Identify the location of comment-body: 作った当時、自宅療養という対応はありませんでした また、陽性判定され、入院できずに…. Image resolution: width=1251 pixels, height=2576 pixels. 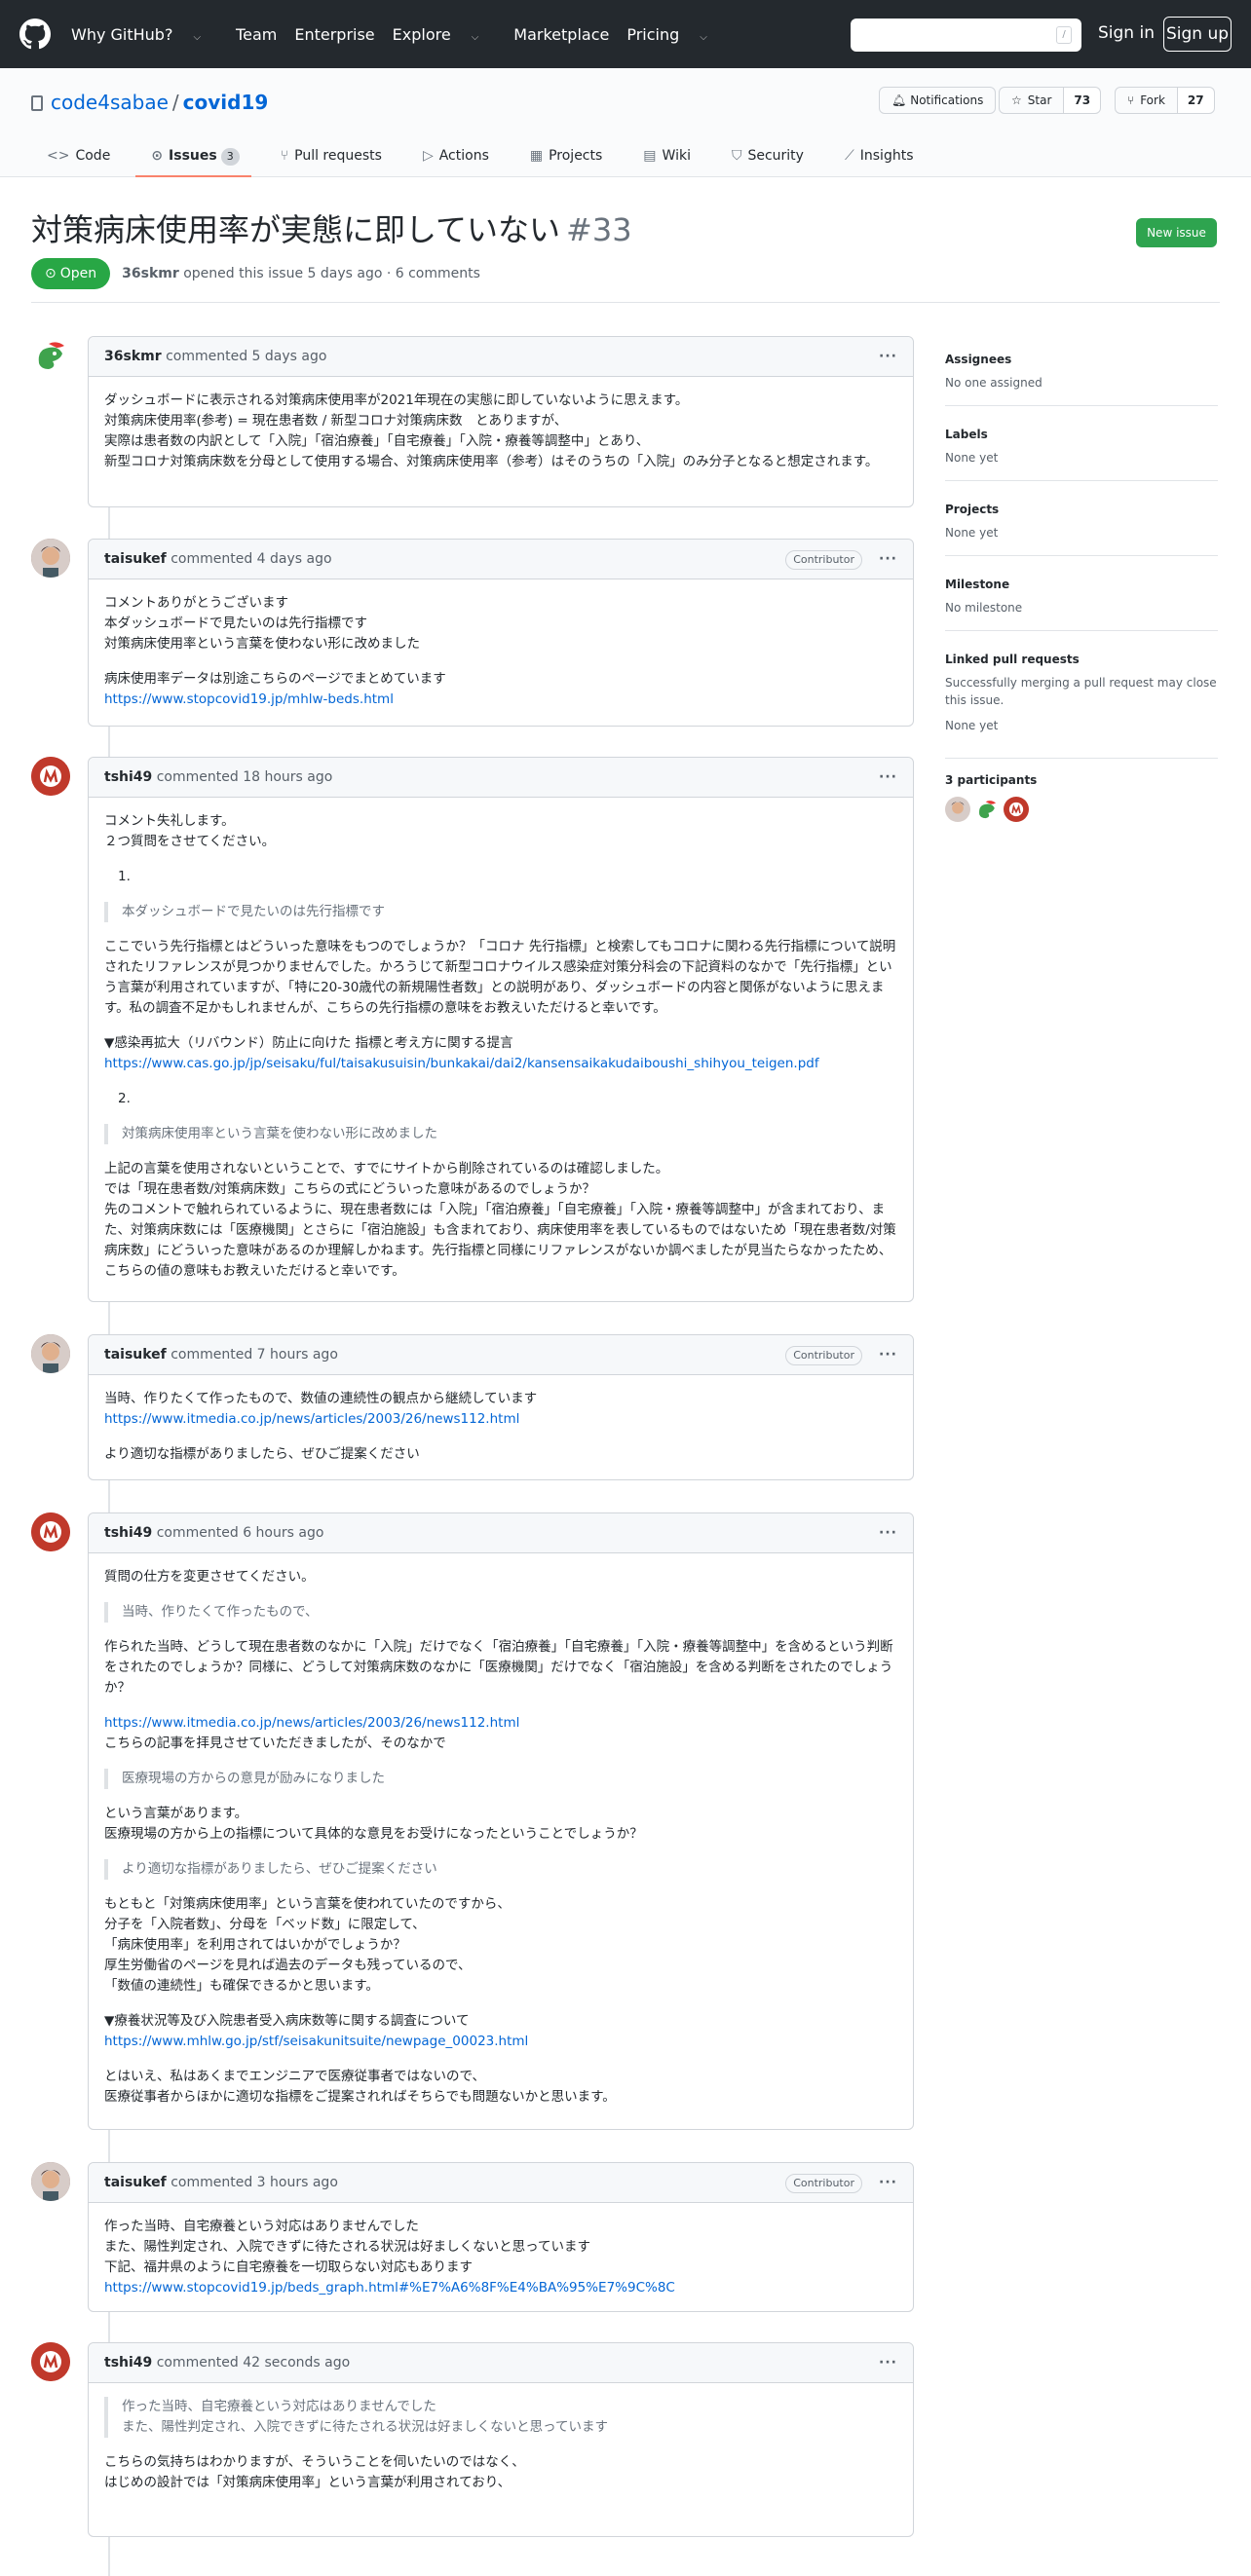
(501, 2445).